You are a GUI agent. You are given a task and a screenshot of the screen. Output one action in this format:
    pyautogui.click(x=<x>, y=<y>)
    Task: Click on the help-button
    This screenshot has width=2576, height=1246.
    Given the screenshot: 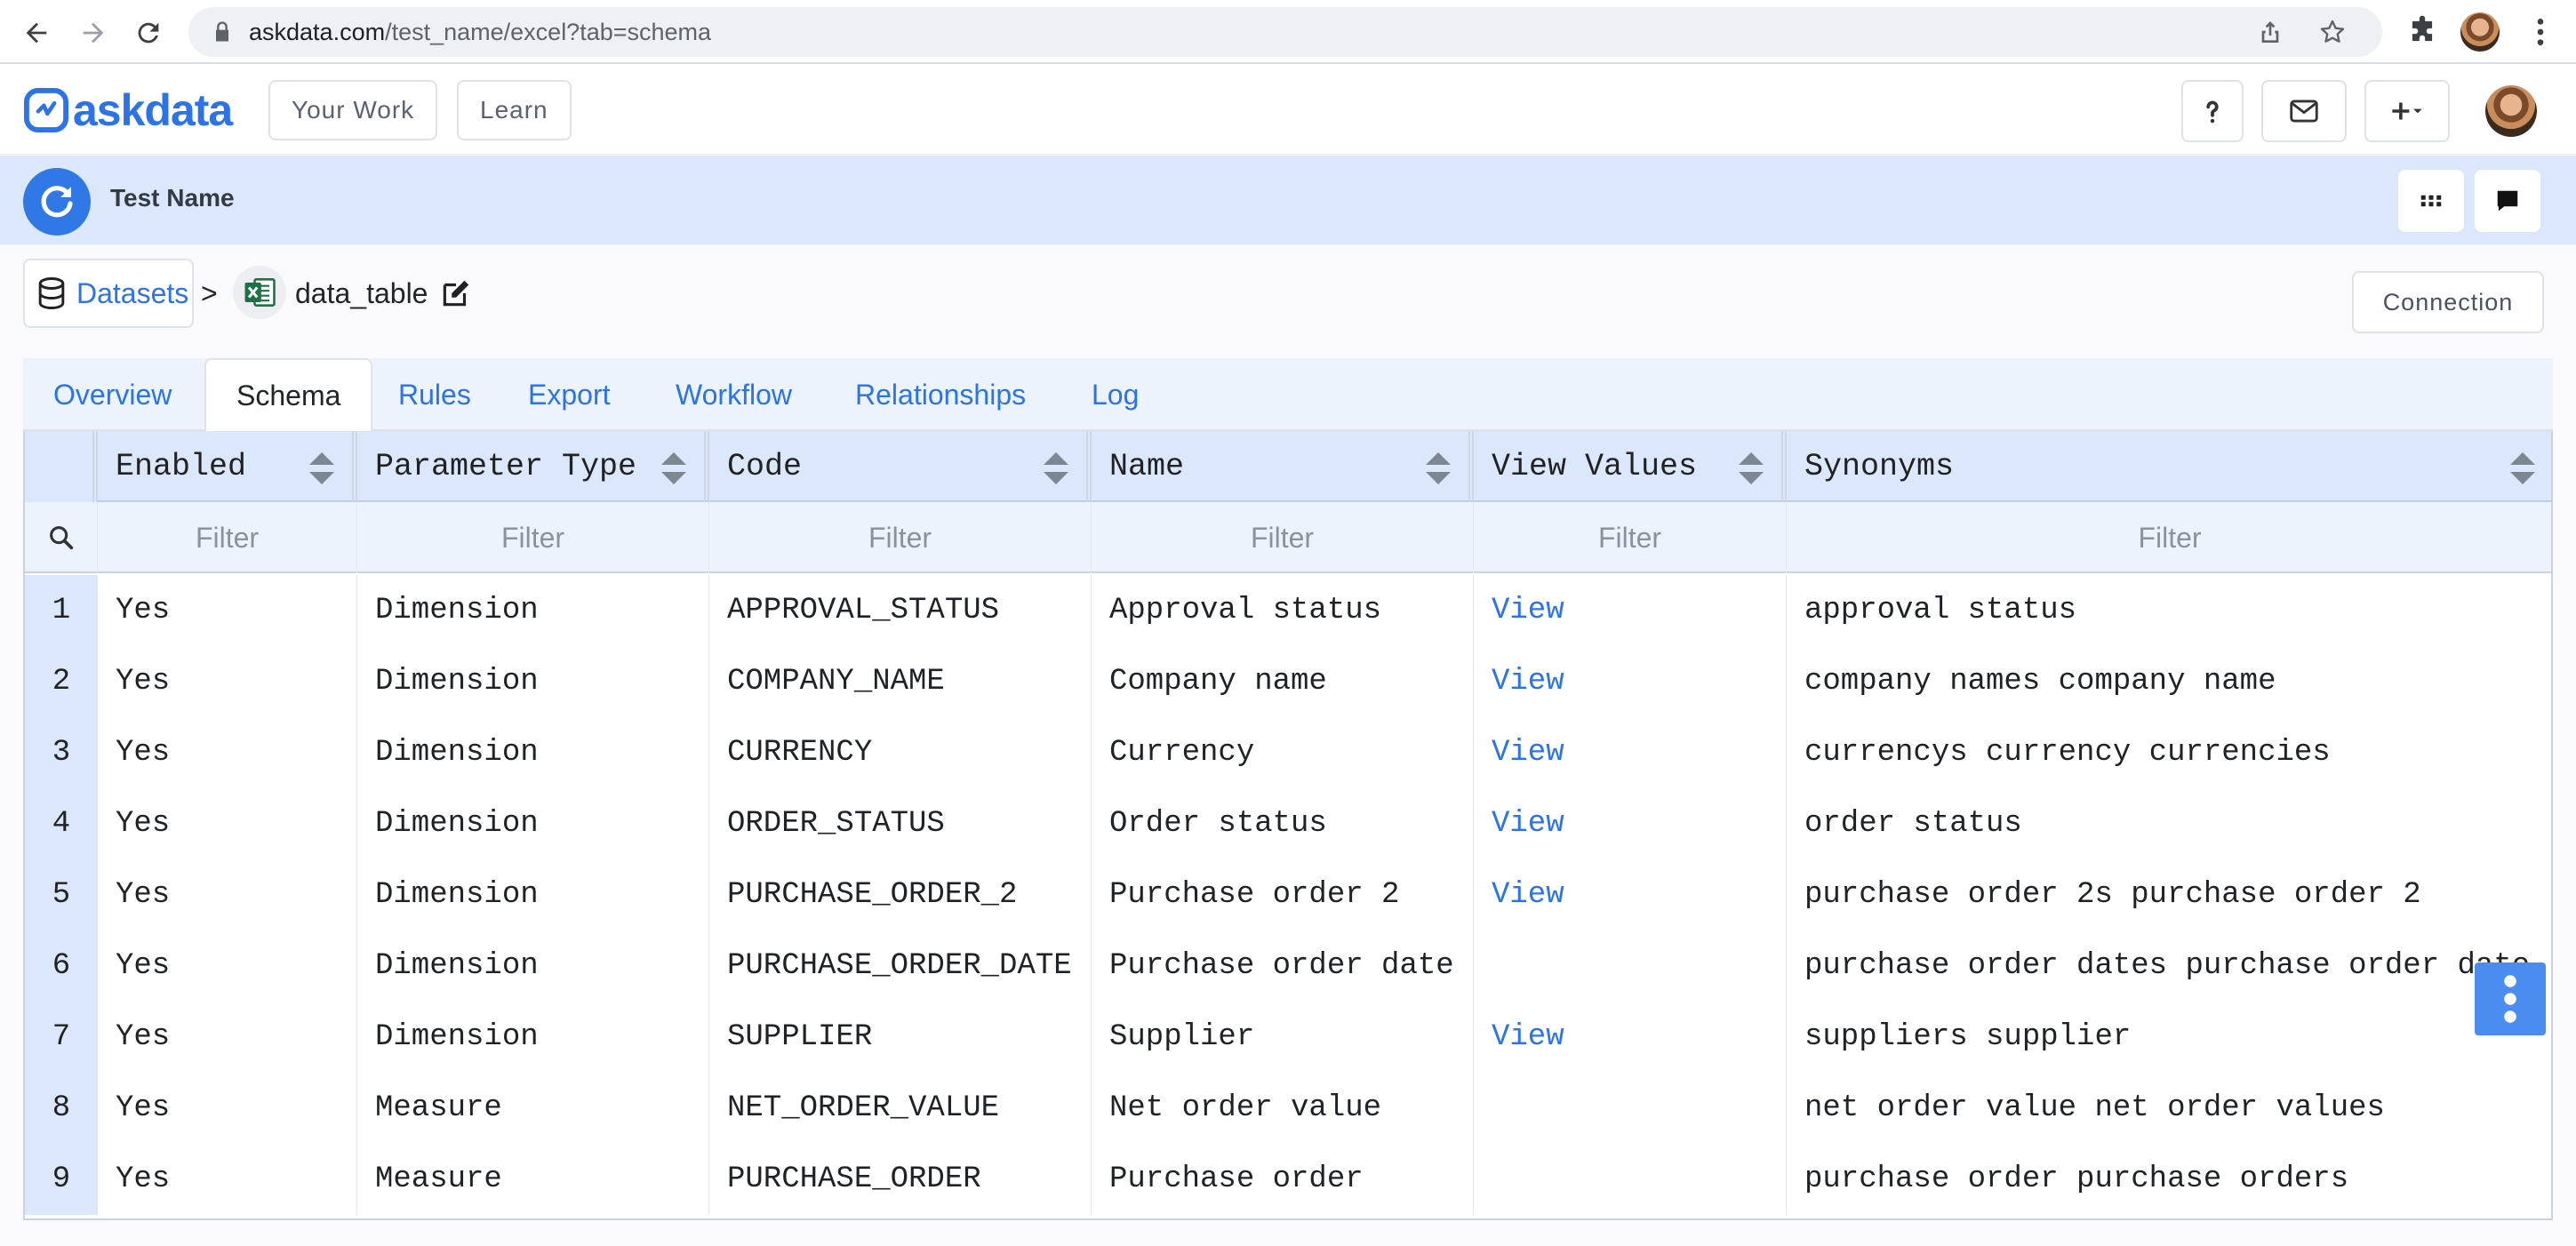 What is the action you would take?
    pyautogui.click(x=2212, y=111)
    